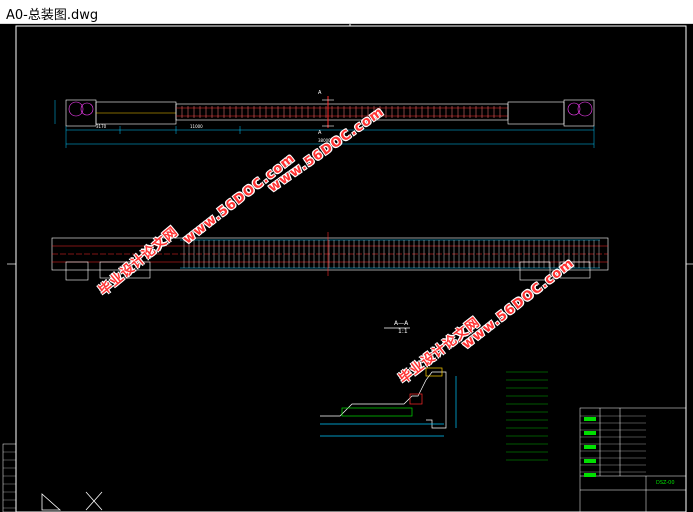  What do you see at coordinates (346, 12) in the screenshot?
I see `window-title-bar: A0-总装图.dwg` at bounding box center [346, 12].